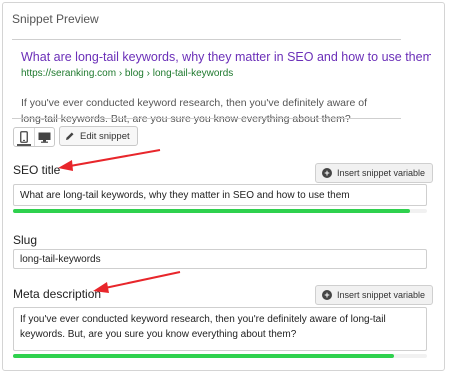 Image resolution: width=450 pixels, height=375 pixels. Describe the element at coordinates (109, 160) in the screenshot. I see `arrow-to-seo-title` at that location.